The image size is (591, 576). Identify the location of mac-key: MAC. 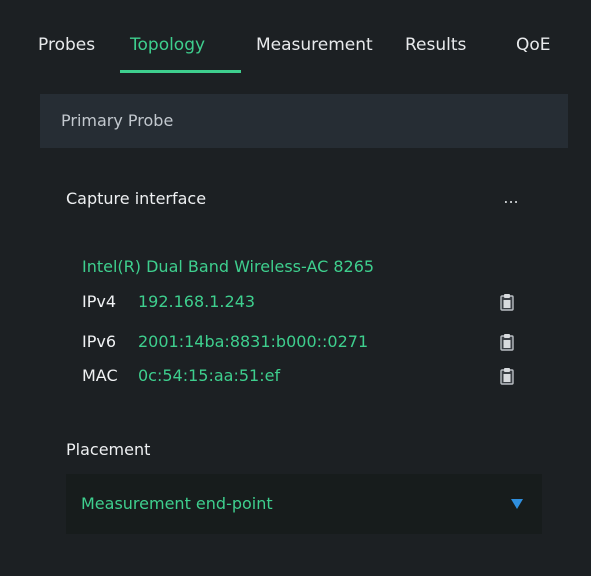
(100, 375).